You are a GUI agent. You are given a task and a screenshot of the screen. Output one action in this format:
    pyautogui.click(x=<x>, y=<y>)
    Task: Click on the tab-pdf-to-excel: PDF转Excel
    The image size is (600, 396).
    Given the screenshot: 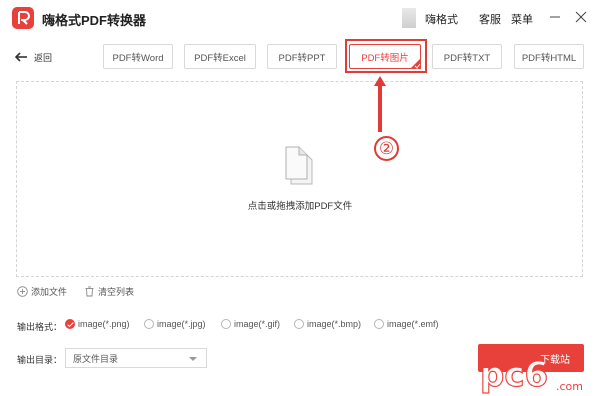 What is the action you would take?
    pyautogui.click(x=220, y=56)
    